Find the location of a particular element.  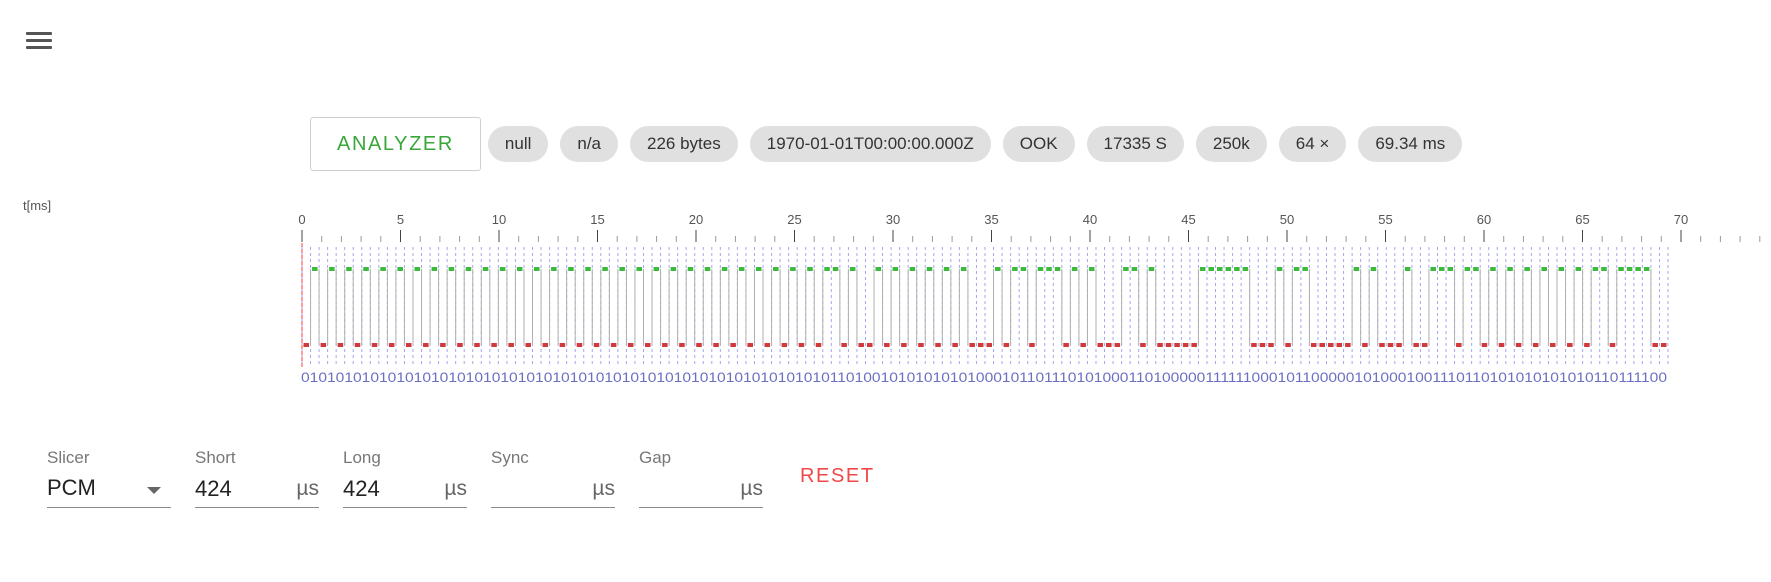

gap-label: Gap is located at coordinates (655, 457).